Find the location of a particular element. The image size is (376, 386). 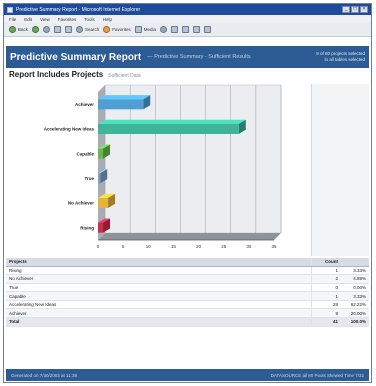

table-row: Capable 1 3.33% is located at coordinates (187, 296).